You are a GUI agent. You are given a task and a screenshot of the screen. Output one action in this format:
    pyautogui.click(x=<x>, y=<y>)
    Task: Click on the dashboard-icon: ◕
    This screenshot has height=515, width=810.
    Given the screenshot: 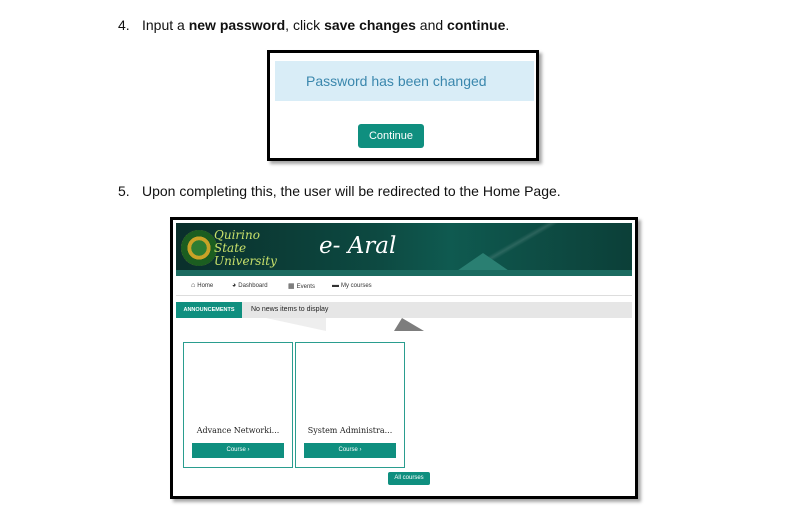 What is the action you would take?
    pyautogui.click(x=234, y=285)
    